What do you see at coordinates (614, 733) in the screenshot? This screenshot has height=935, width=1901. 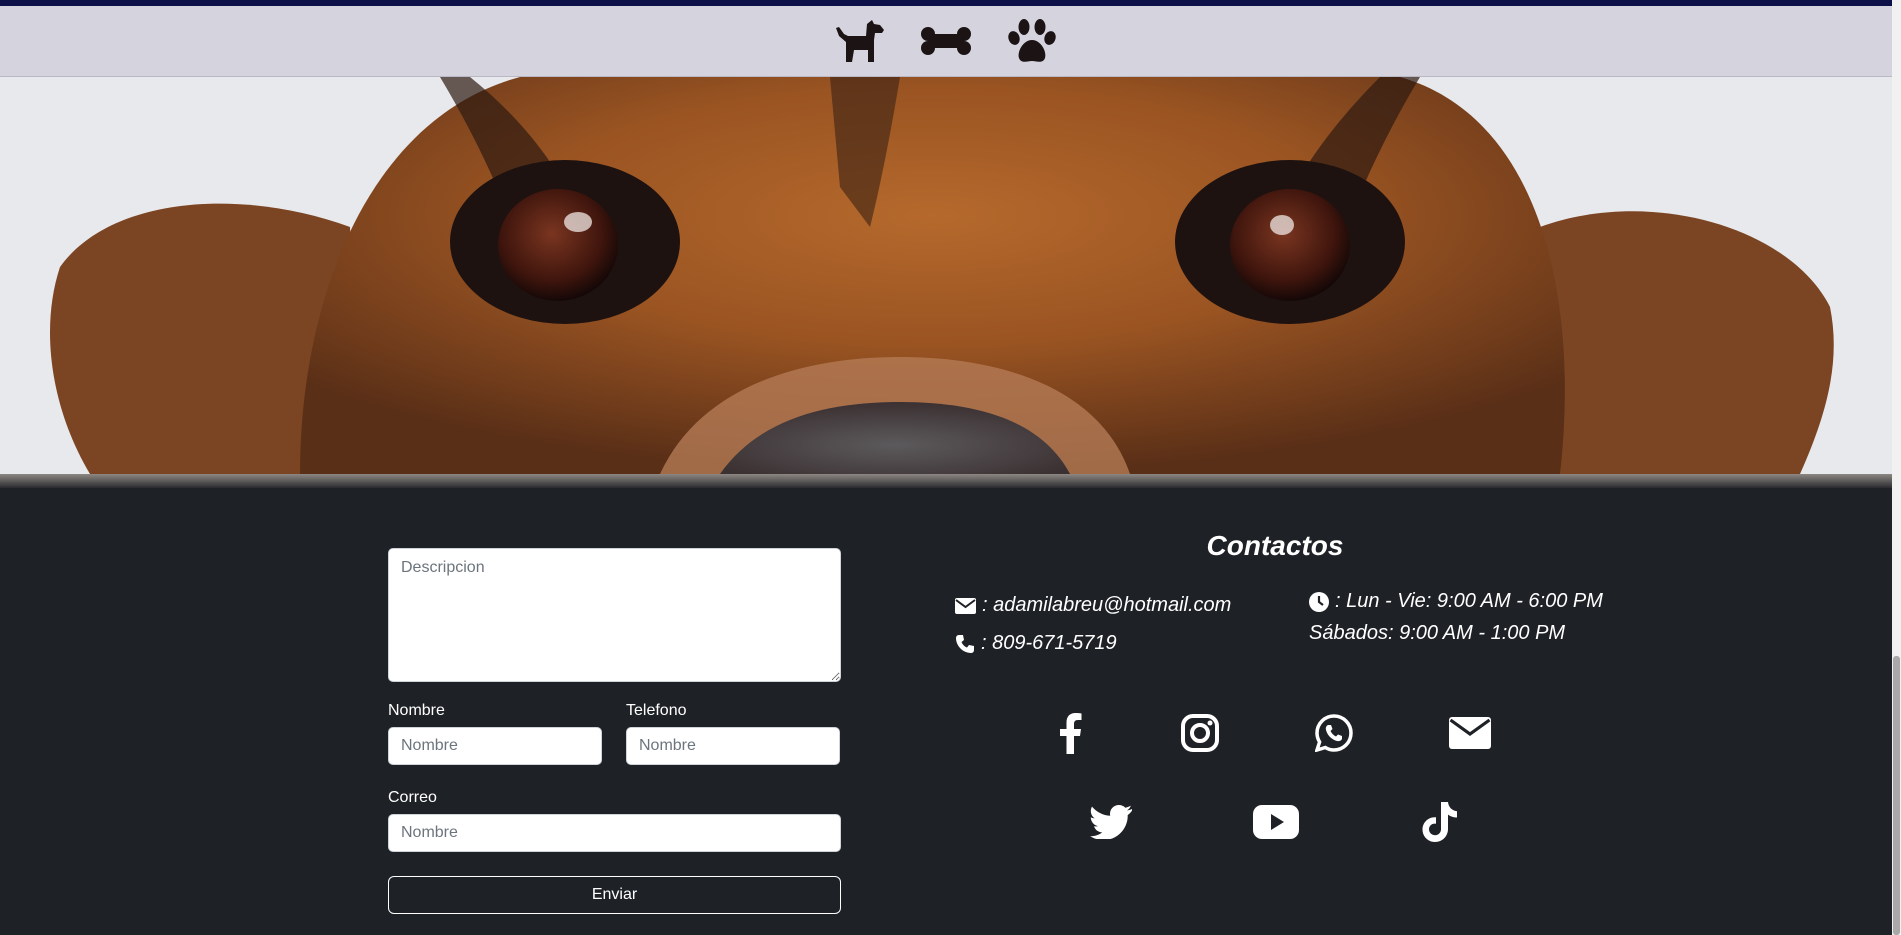 I see `name-phone-row: Nombre Telefono` at bounding box center [614, 733].